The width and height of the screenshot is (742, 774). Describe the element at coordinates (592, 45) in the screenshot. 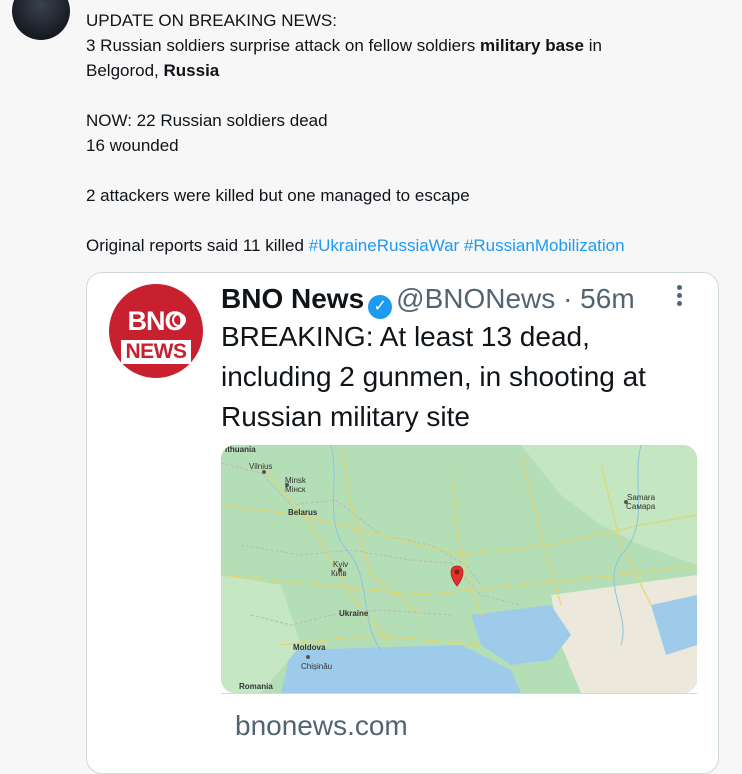

I see `tweet-text-span: in` at that location.